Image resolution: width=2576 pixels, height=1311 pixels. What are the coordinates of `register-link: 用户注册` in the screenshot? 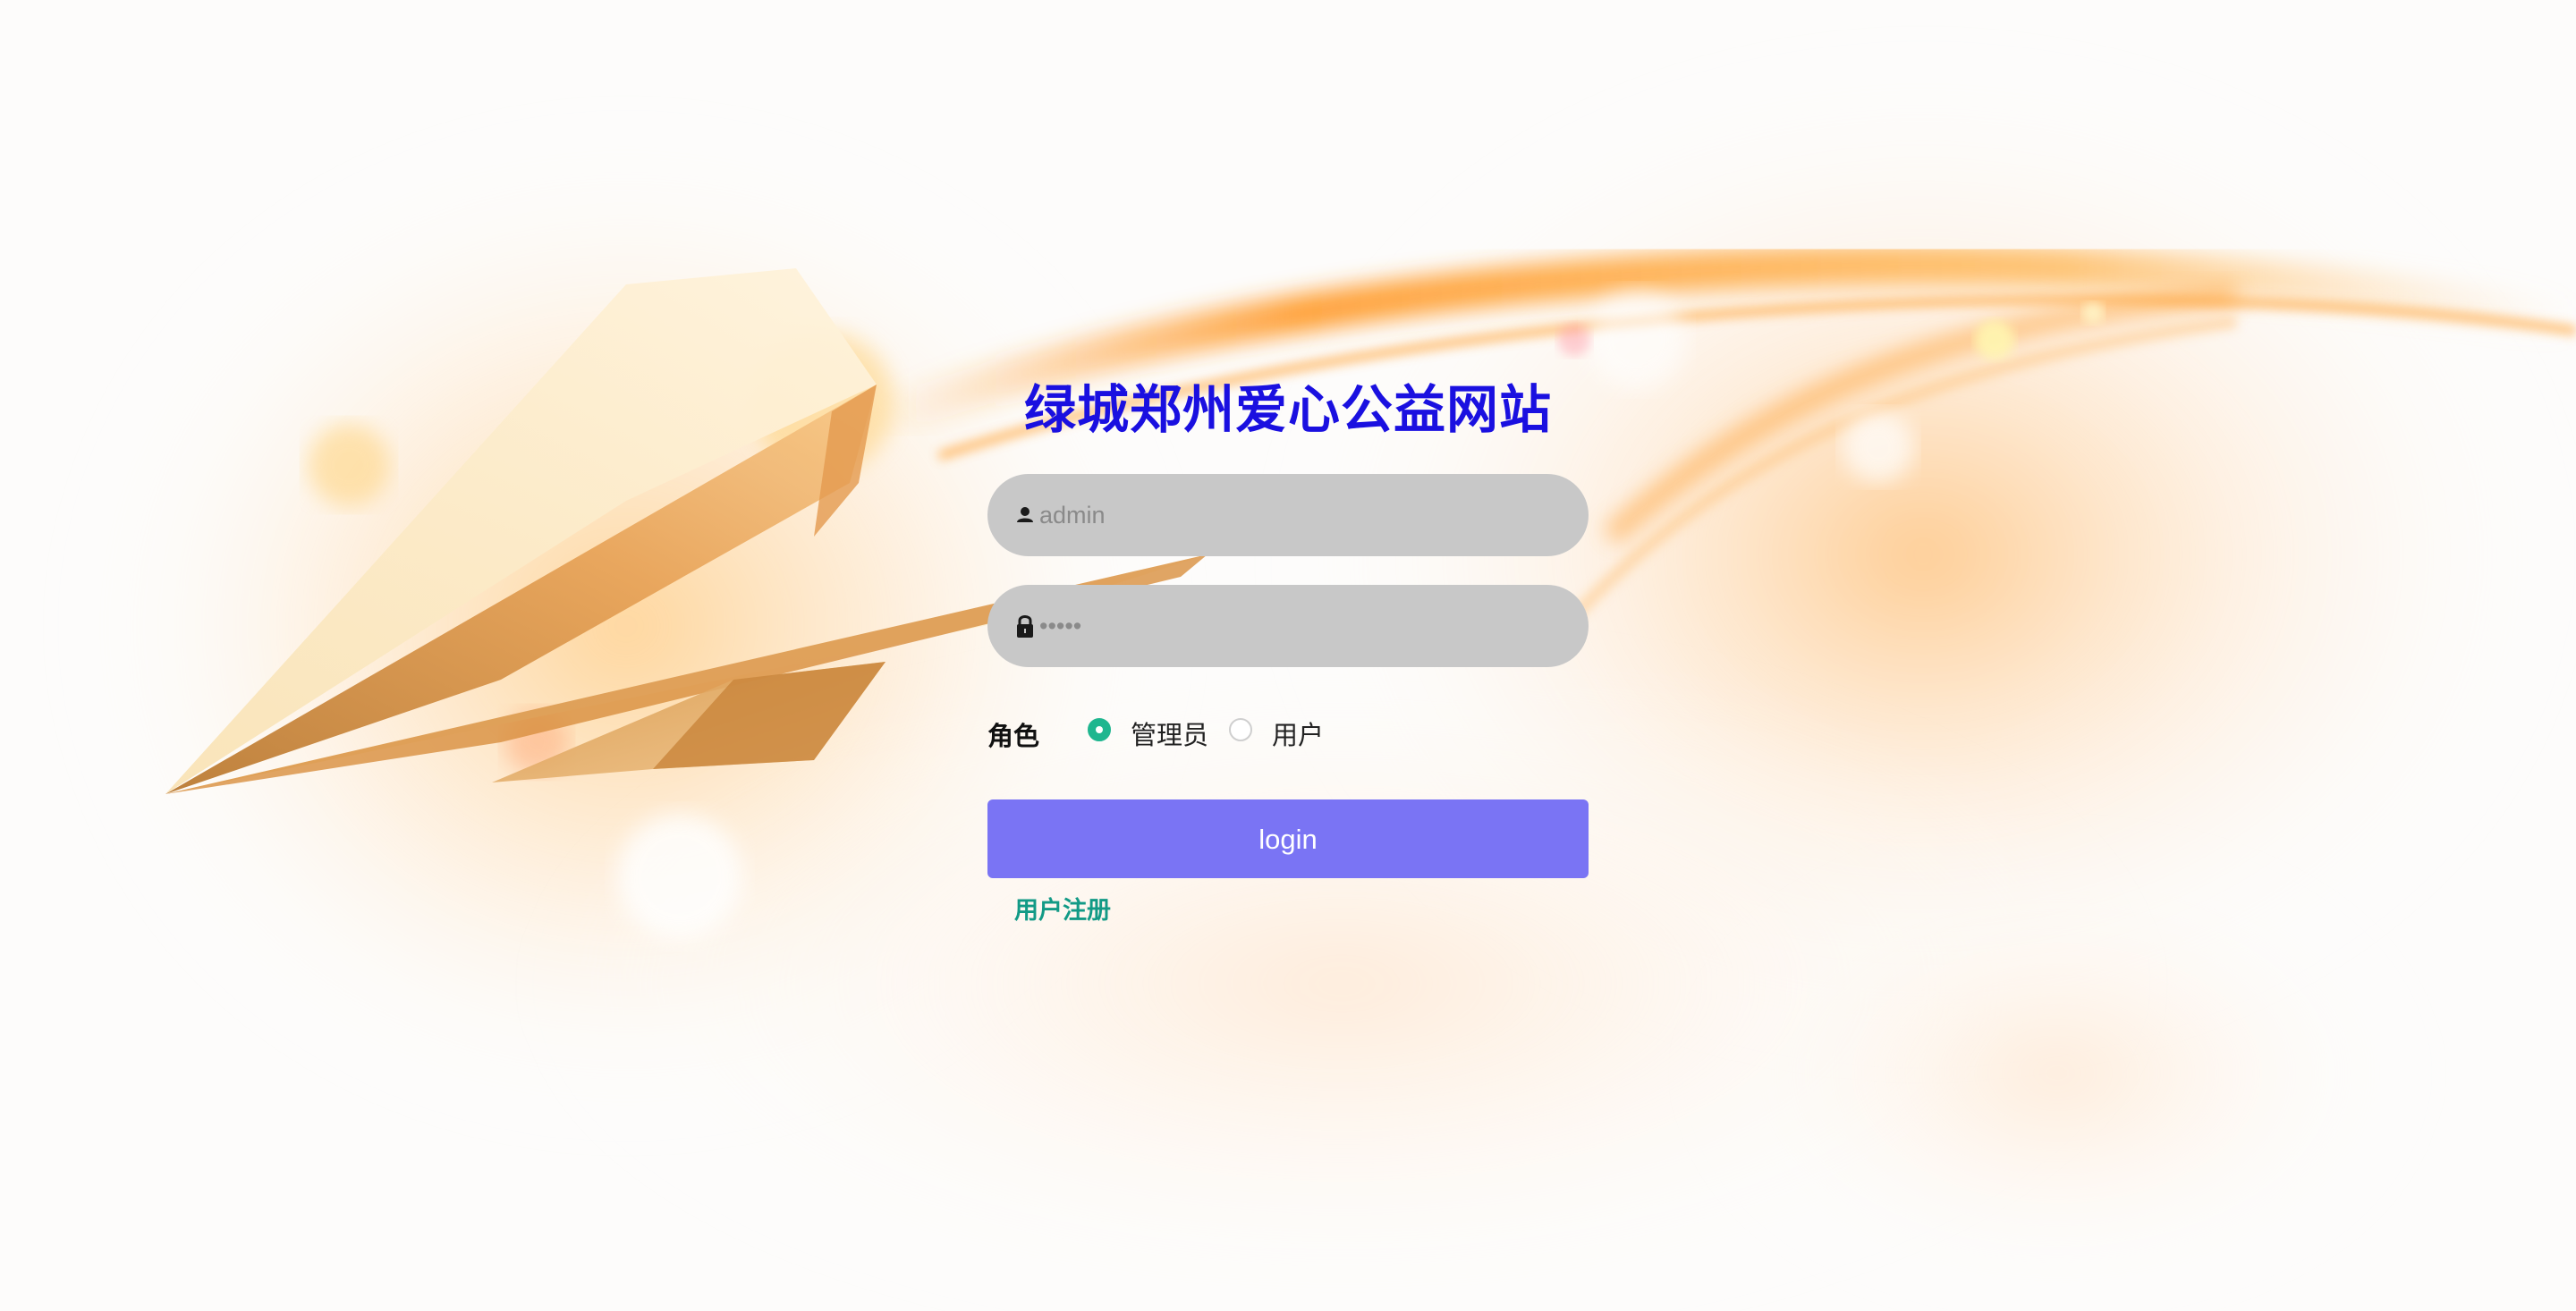 It's located at (1062, 908).